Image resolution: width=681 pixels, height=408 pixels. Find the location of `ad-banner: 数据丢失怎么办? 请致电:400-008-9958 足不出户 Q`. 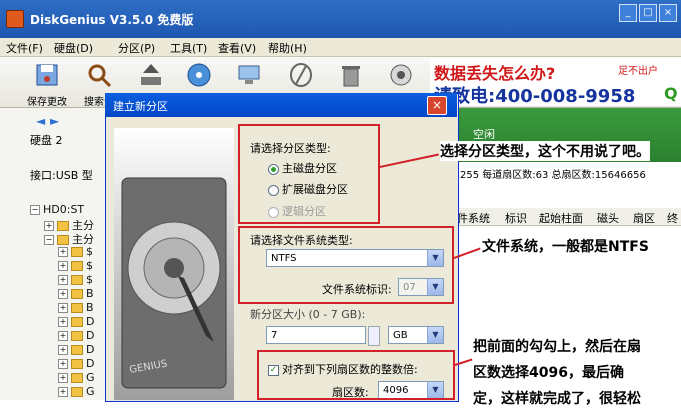

ad-banner: 数据丢失怎么办? 请致电:400-008-9958 足不出户 Q is located at coordinates (555, 82).